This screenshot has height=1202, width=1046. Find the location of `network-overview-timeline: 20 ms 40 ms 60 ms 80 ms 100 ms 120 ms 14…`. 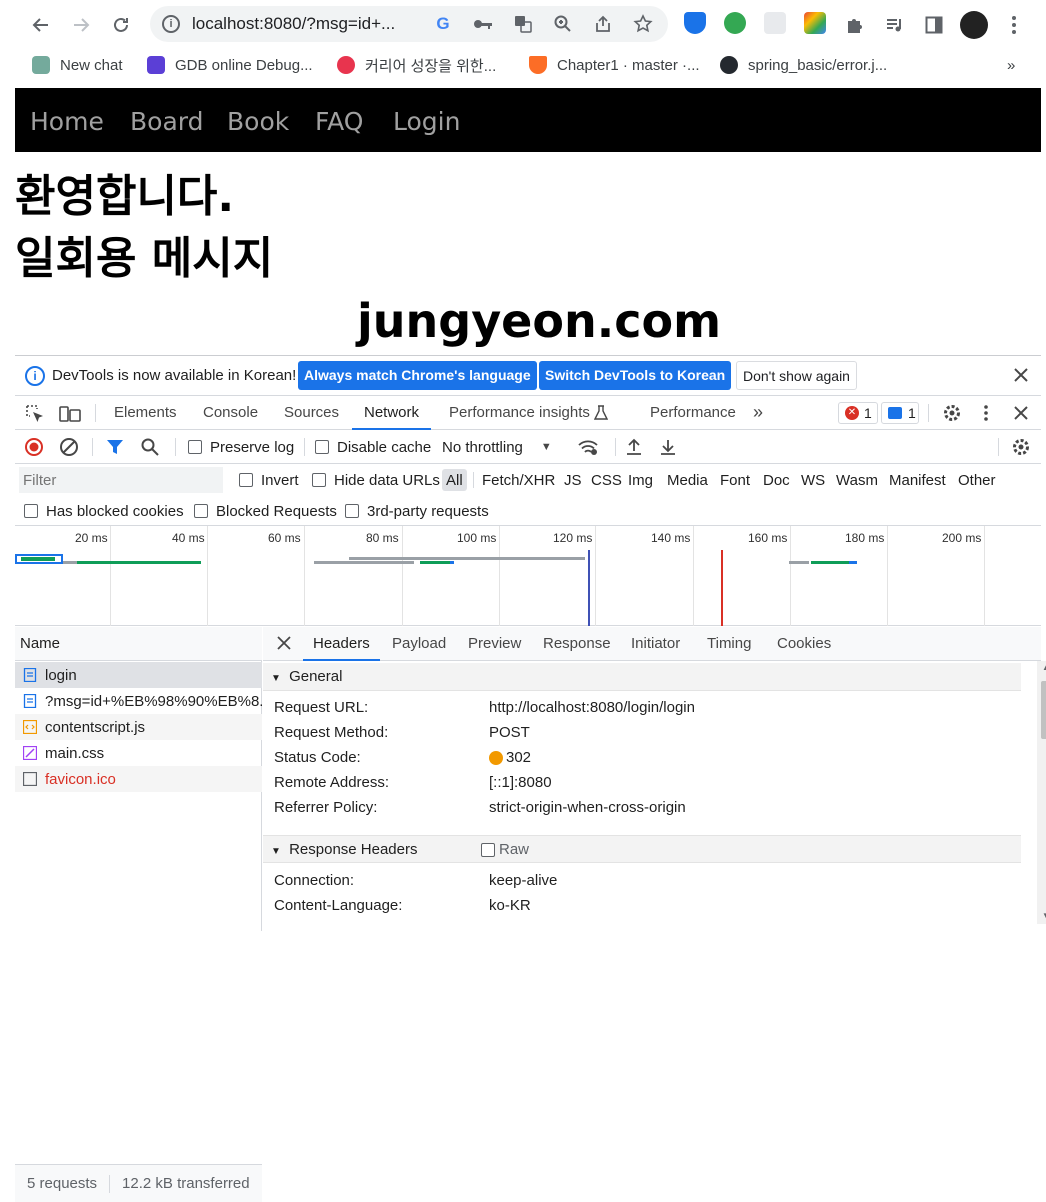

network-overview-timeline: 20 ms 40 ms 60 ms 80 ms 100 ms 120 ms 14… is located at coordinates (528, 576).